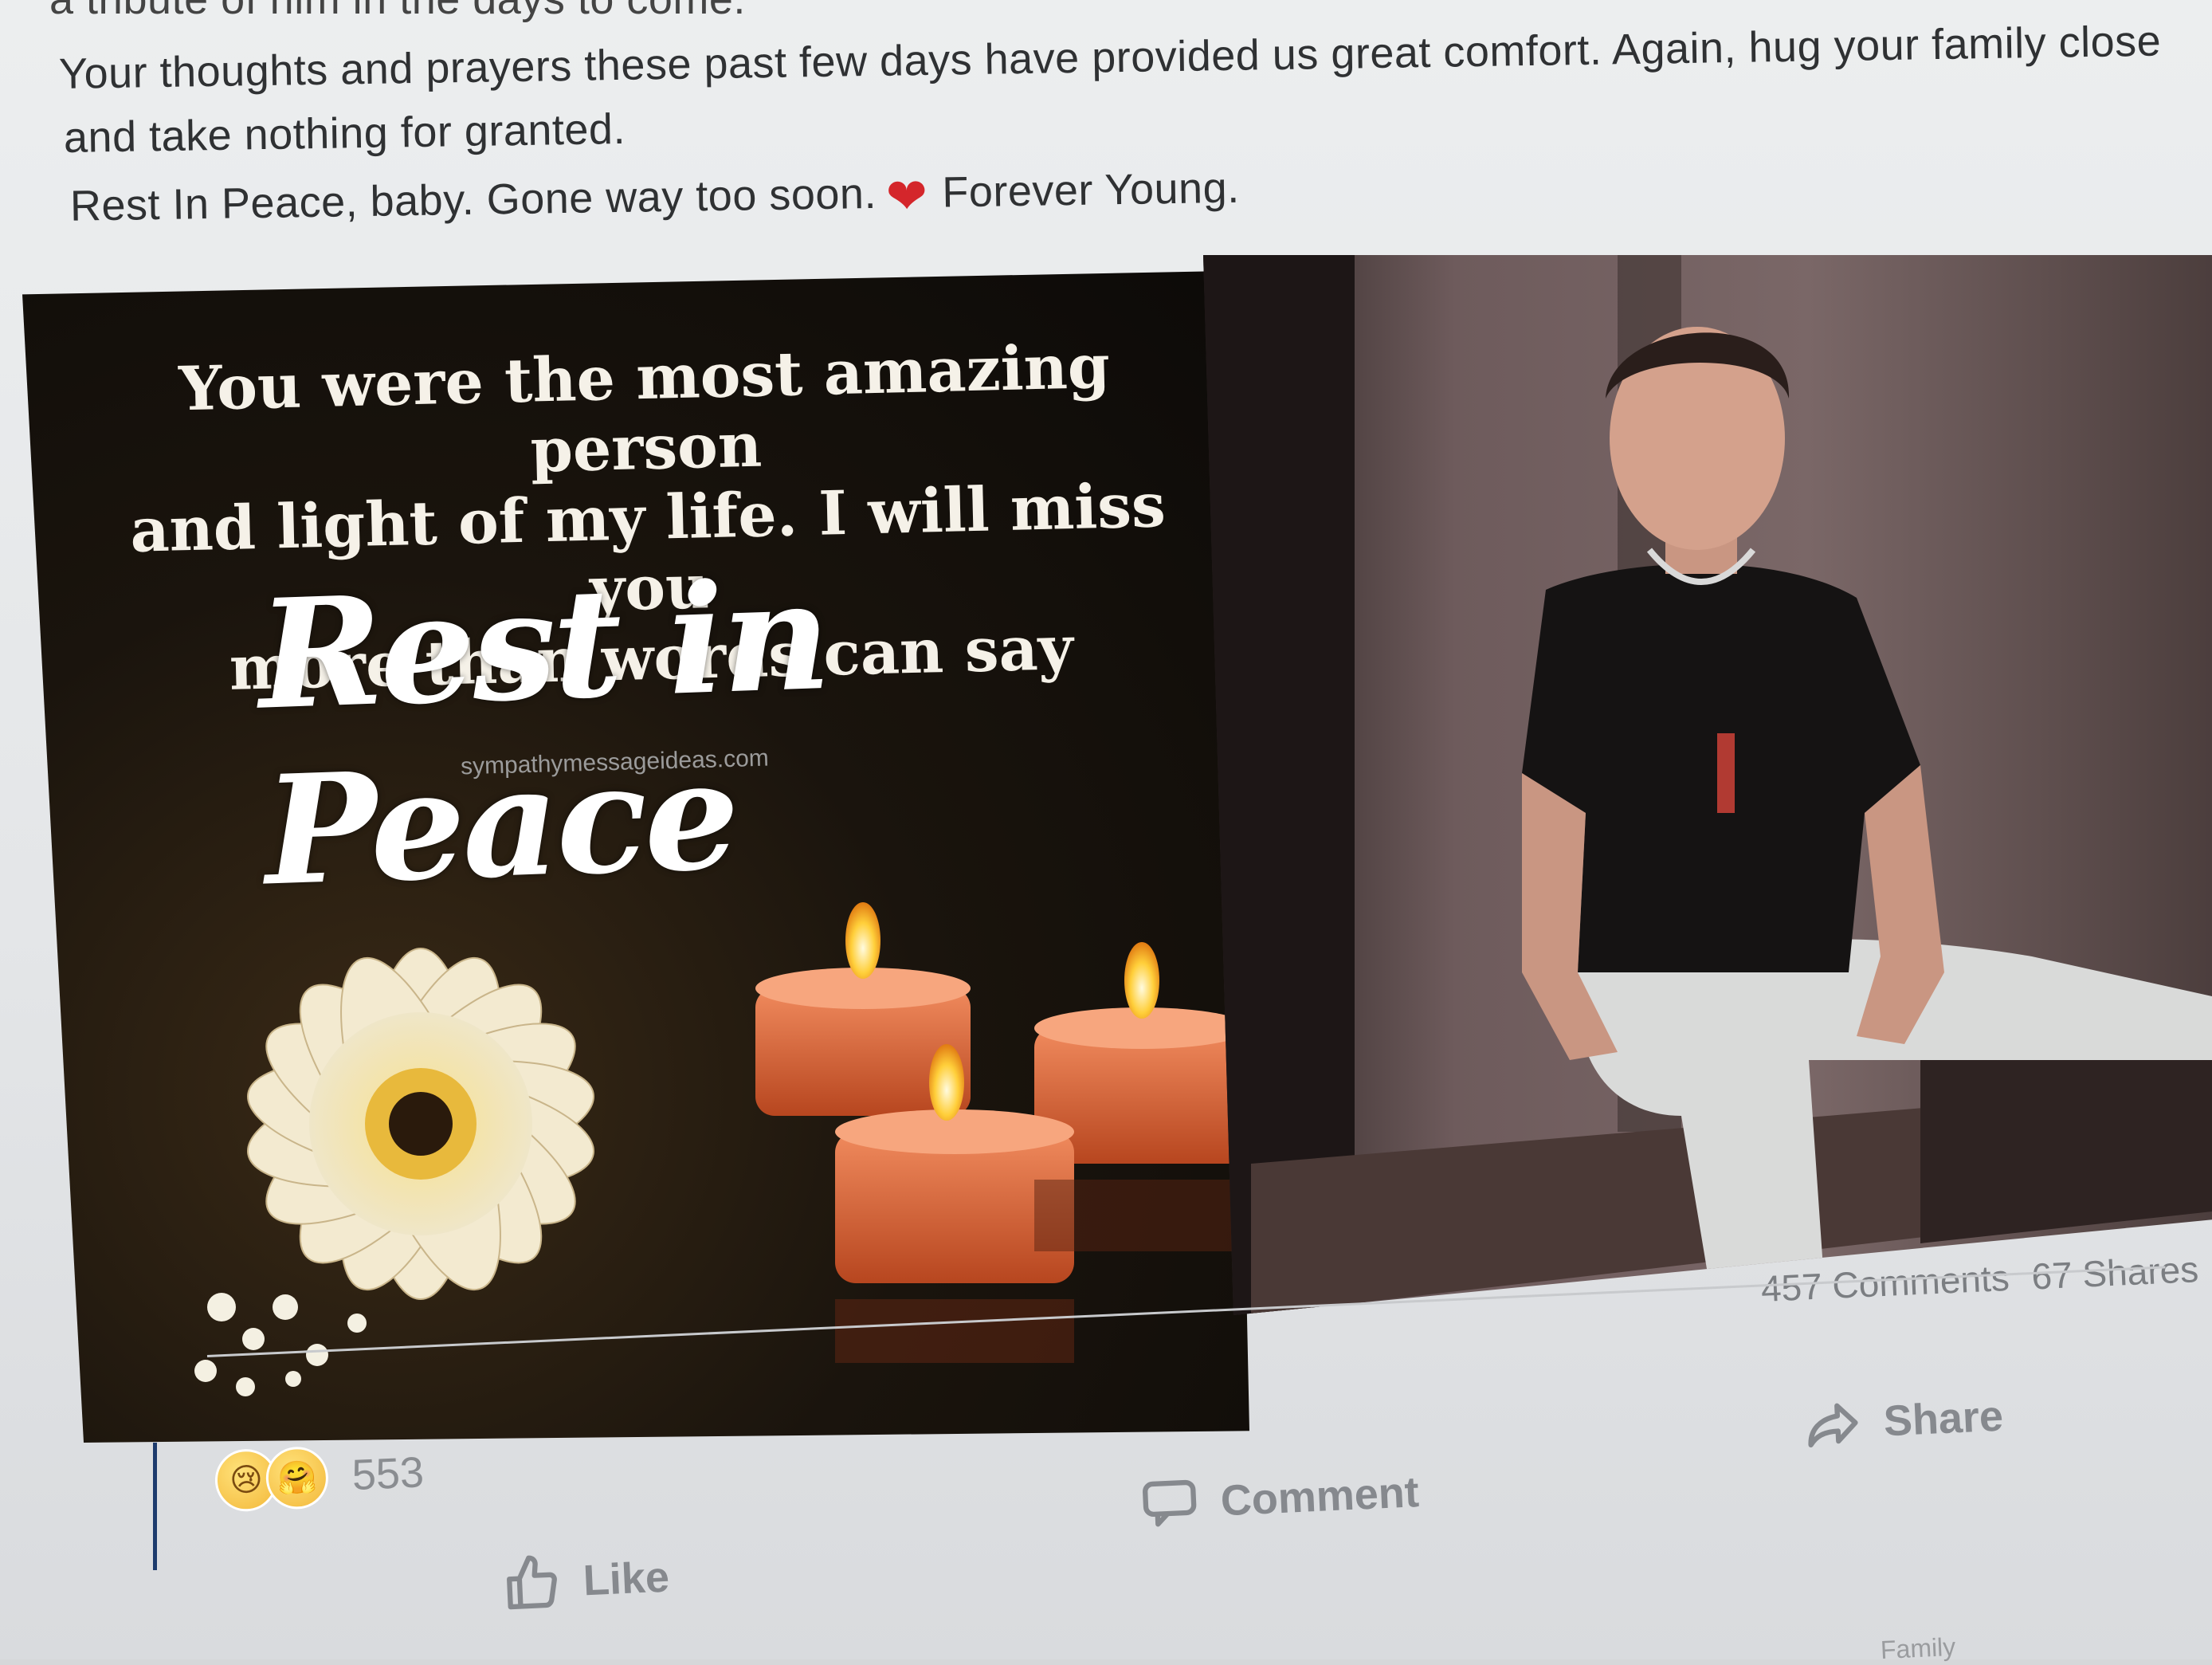 Image resolution: width=2212 pixels, height=1665 pixels. I want to click on like-button: Like, so click(585, 1581).